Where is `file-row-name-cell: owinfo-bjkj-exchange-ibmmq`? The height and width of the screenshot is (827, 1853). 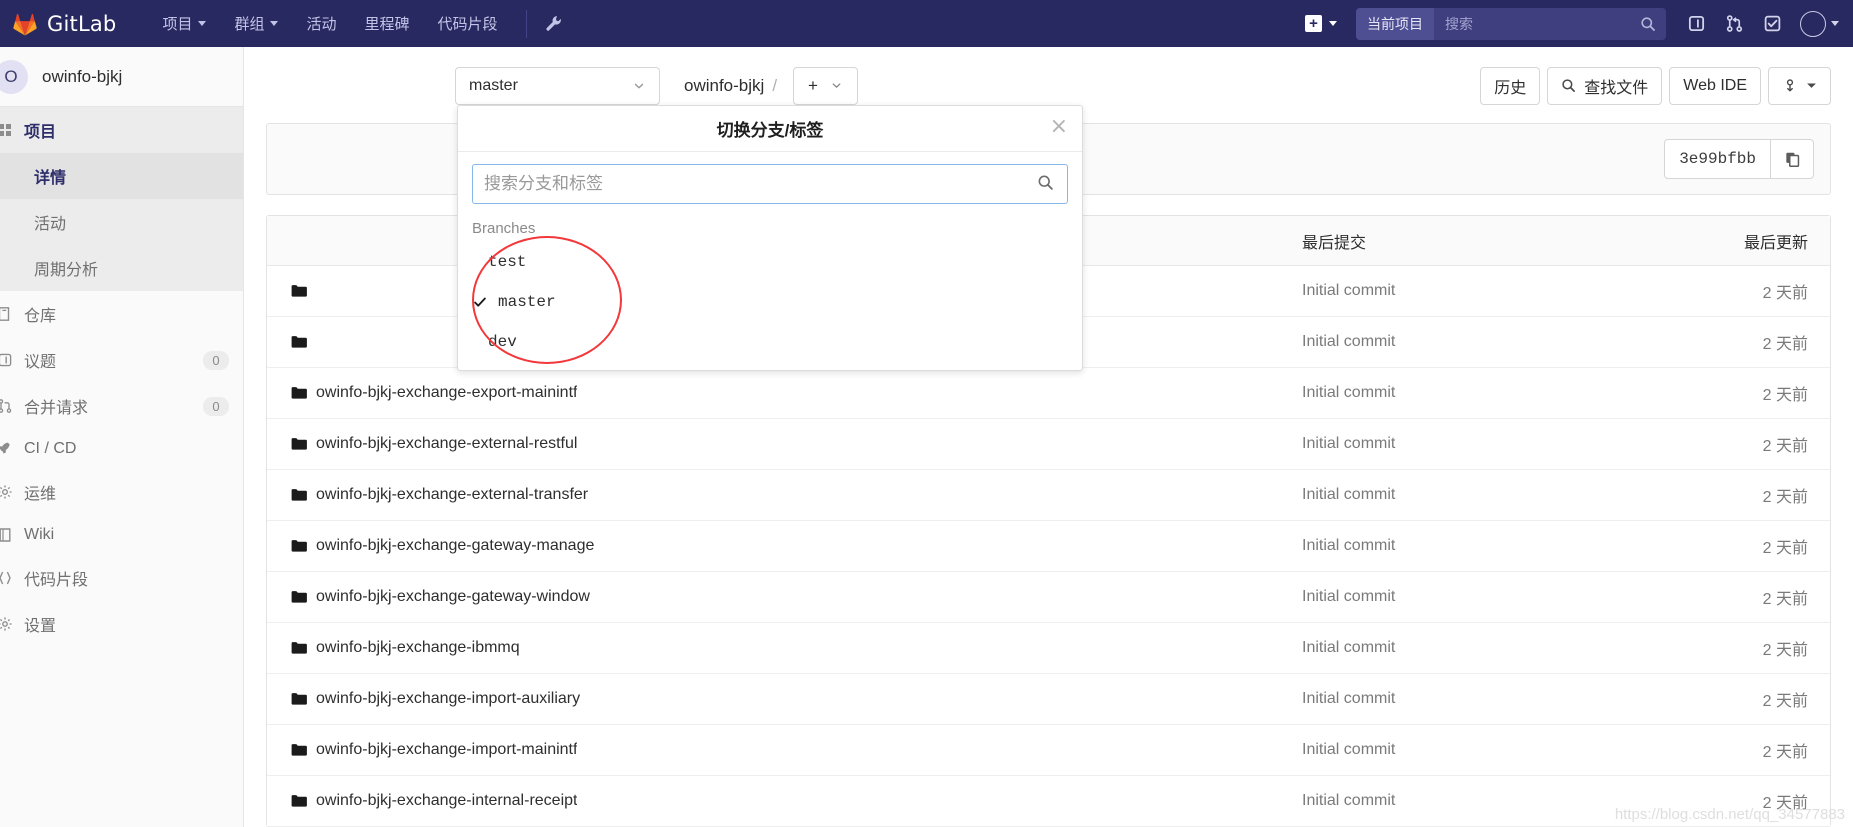 file-row-name-cell: owinfo-bjkj-exchange-ibmmq is located at coordinates (773, 648).